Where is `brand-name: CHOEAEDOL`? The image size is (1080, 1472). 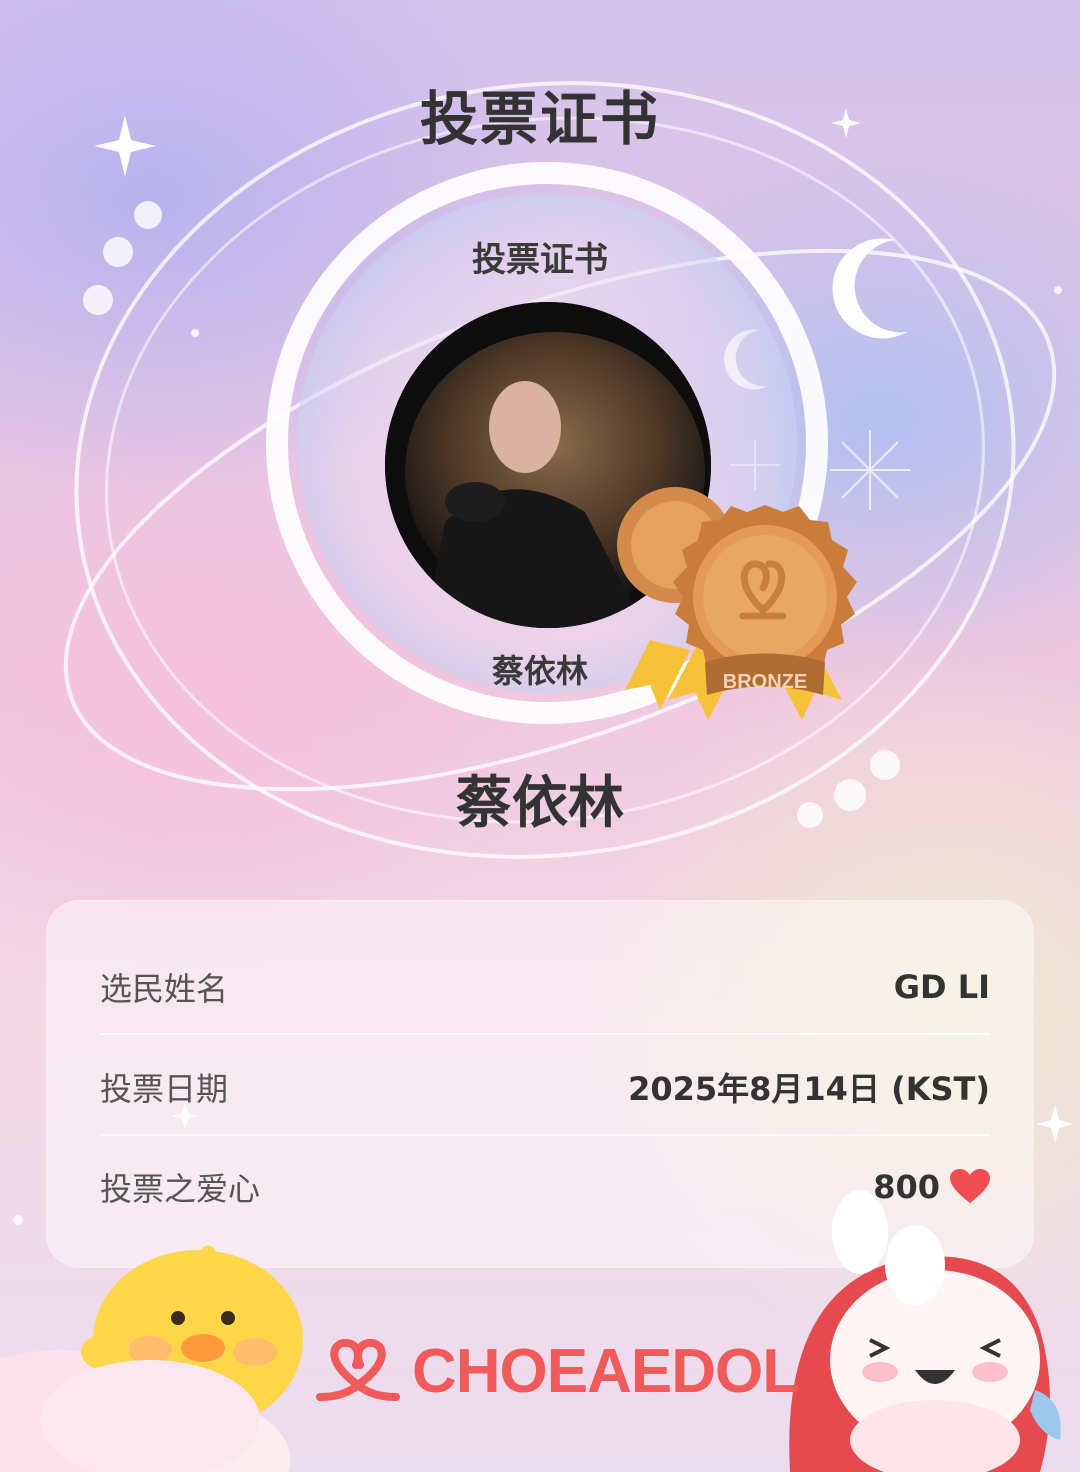
brand-name: CHOEAEDOL is located at coordinates (606, 1371).